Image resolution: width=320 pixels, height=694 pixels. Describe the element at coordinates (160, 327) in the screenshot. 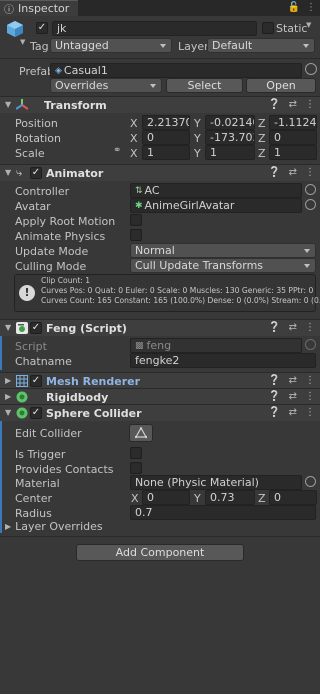

I see `feng-header: ▼ ✓ Feng (Script) ❔ ⇄ ⋮` at that location.